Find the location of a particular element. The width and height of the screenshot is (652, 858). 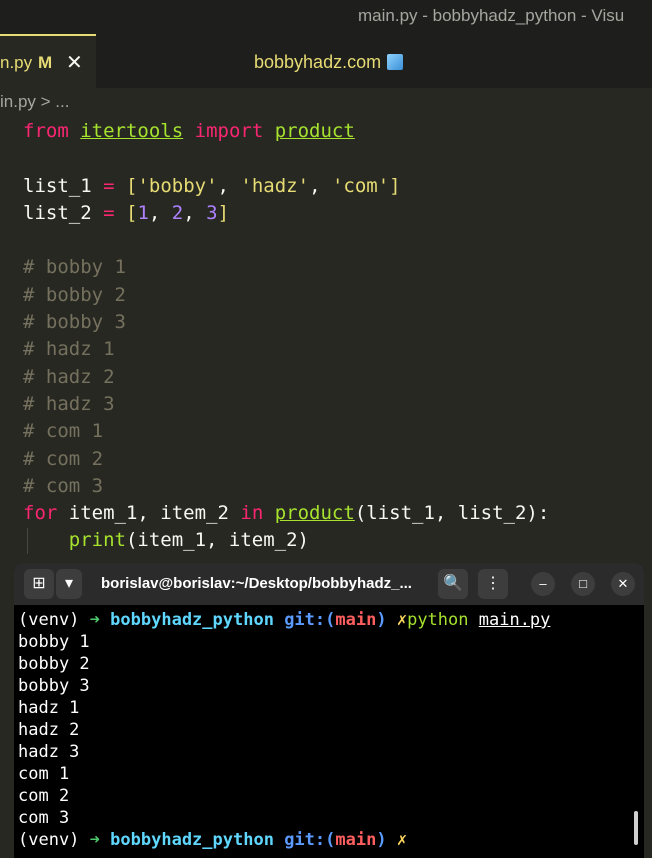

output-line: hadz 3 is located at coordinates (49, 752).